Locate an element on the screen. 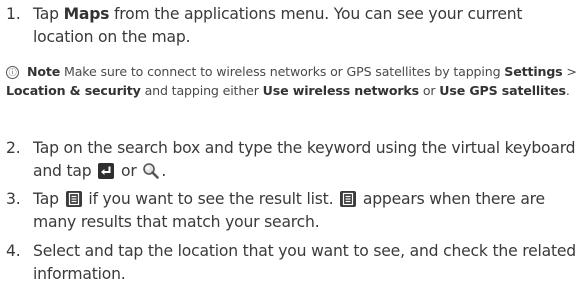 Image resolution: width=587 pixels, height=306 pixels. maps-label: Maps is located at coordinates (86, 14).